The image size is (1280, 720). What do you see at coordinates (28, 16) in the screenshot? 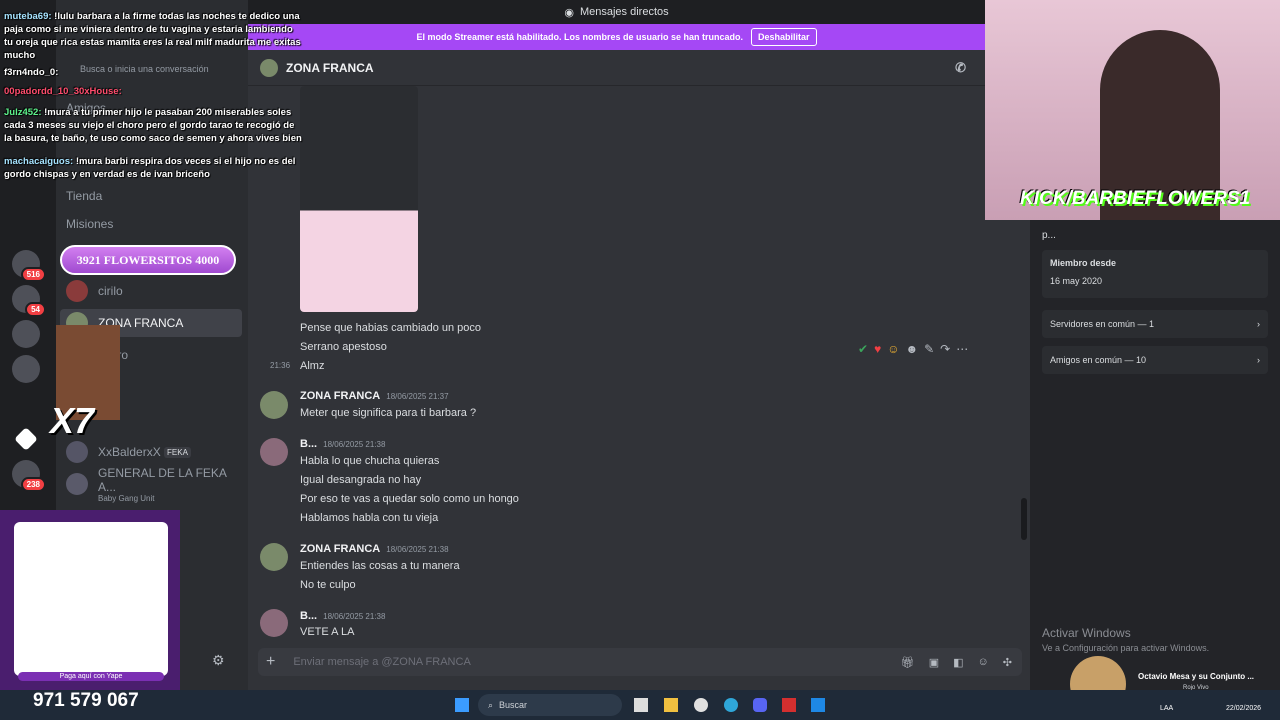
I see `chat-user: muteba69:` at bounding box center [28, 16].